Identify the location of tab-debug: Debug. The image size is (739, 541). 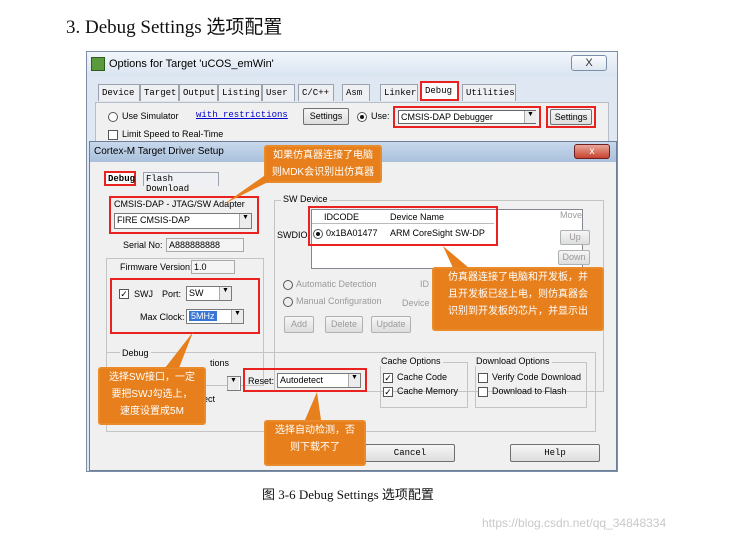
(439, 91).